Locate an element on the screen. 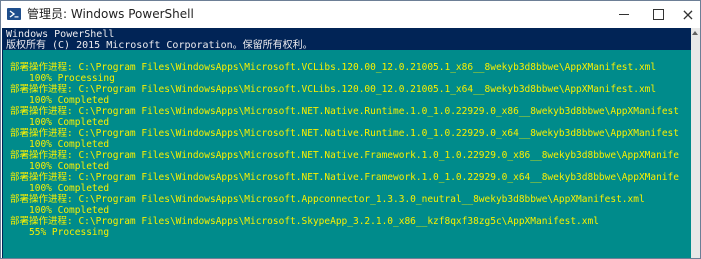 Image resolution: width=701 pixels, height=259 pixels. minimize-icon is located at coordinates (624, 14).